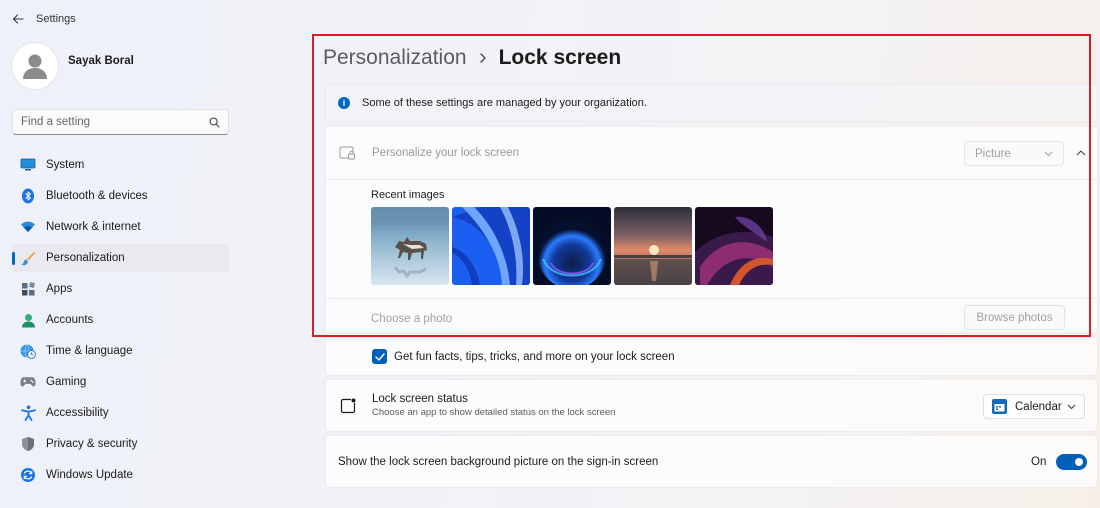  What do you see at coordinates (150, 19) in the screenshot?
I see `title-bar: Settings` at bounding box center [150, 19].